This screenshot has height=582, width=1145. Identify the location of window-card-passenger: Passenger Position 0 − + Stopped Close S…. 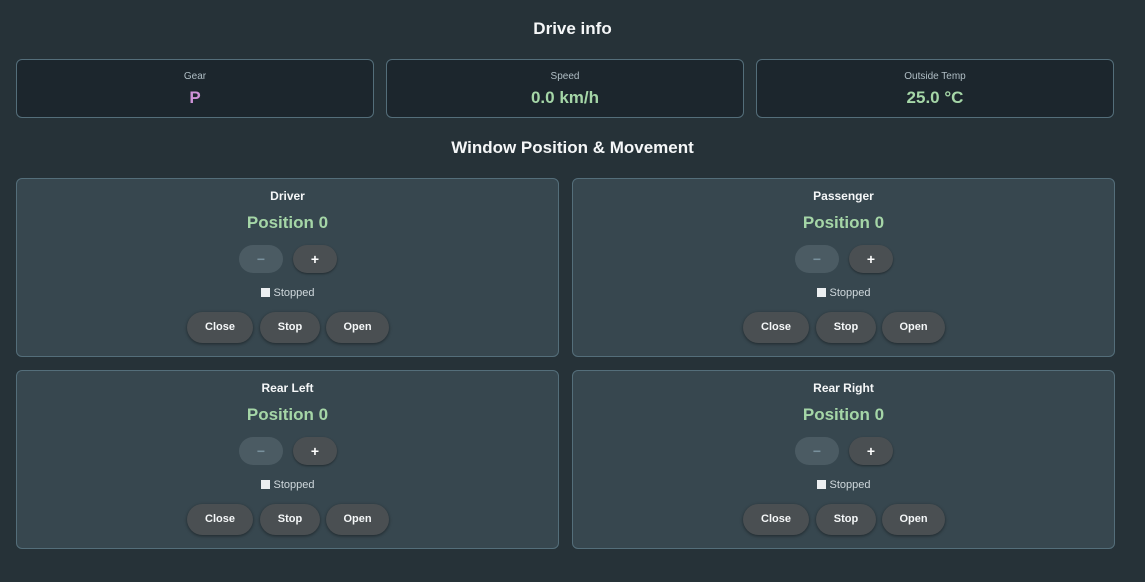
(843, 267).